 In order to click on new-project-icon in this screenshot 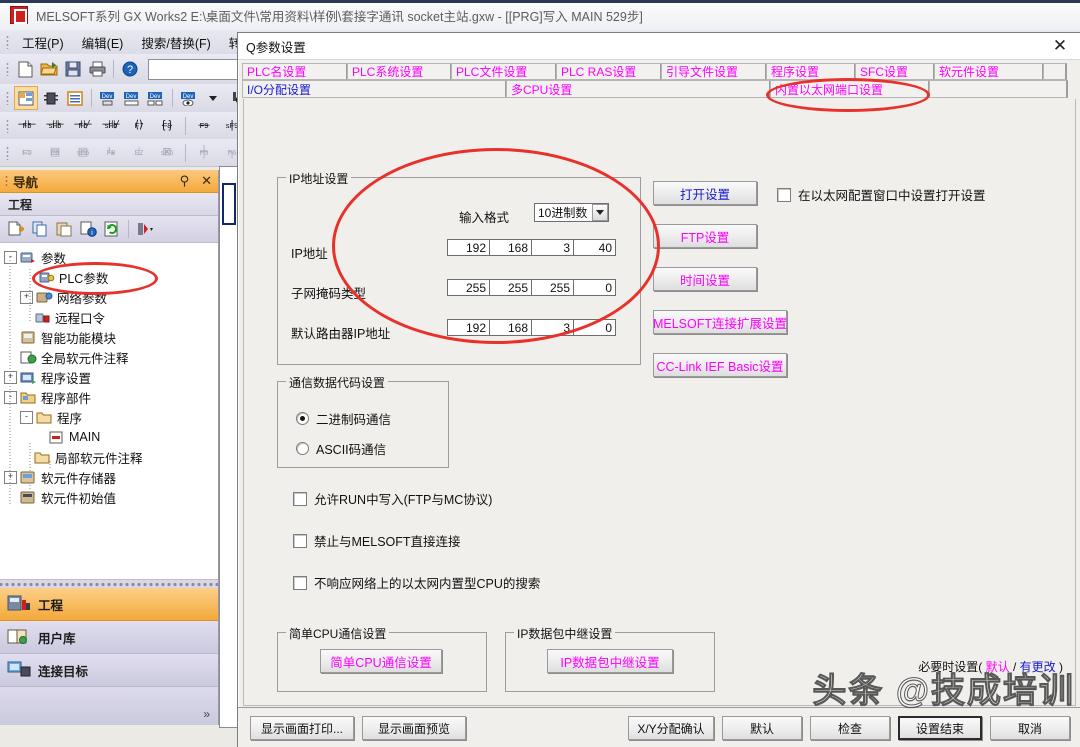, I will do `click(16, 229)`.